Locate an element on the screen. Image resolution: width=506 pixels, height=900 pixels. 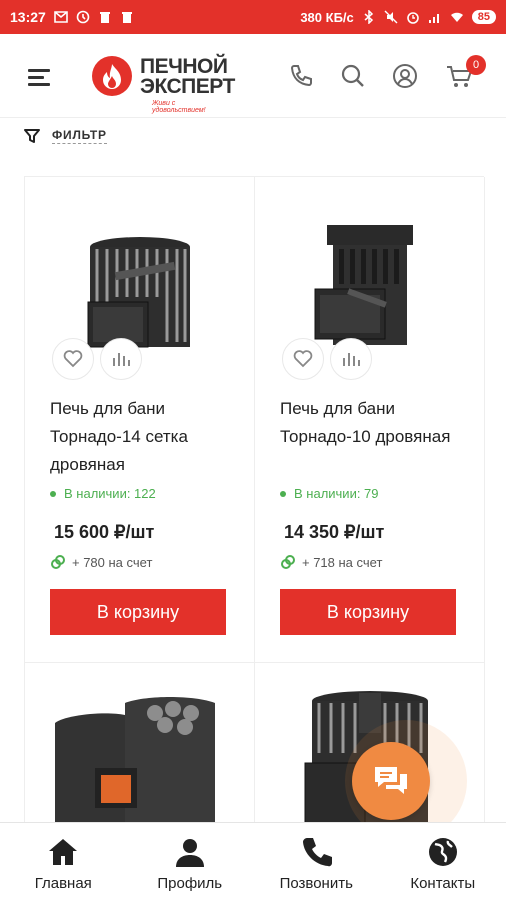
product-card is located at coordinates (140, 745).